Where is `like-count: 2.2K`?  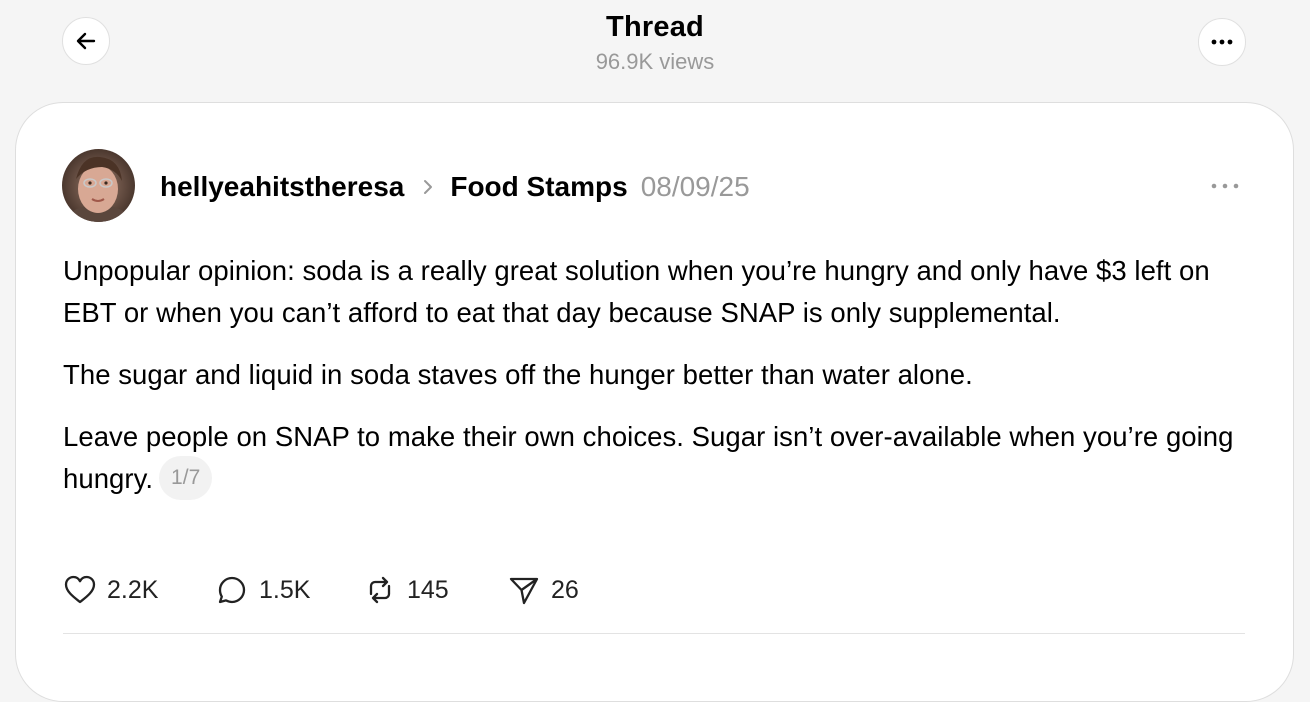 like-count: 2.2K is located at coordinates (133, 589).